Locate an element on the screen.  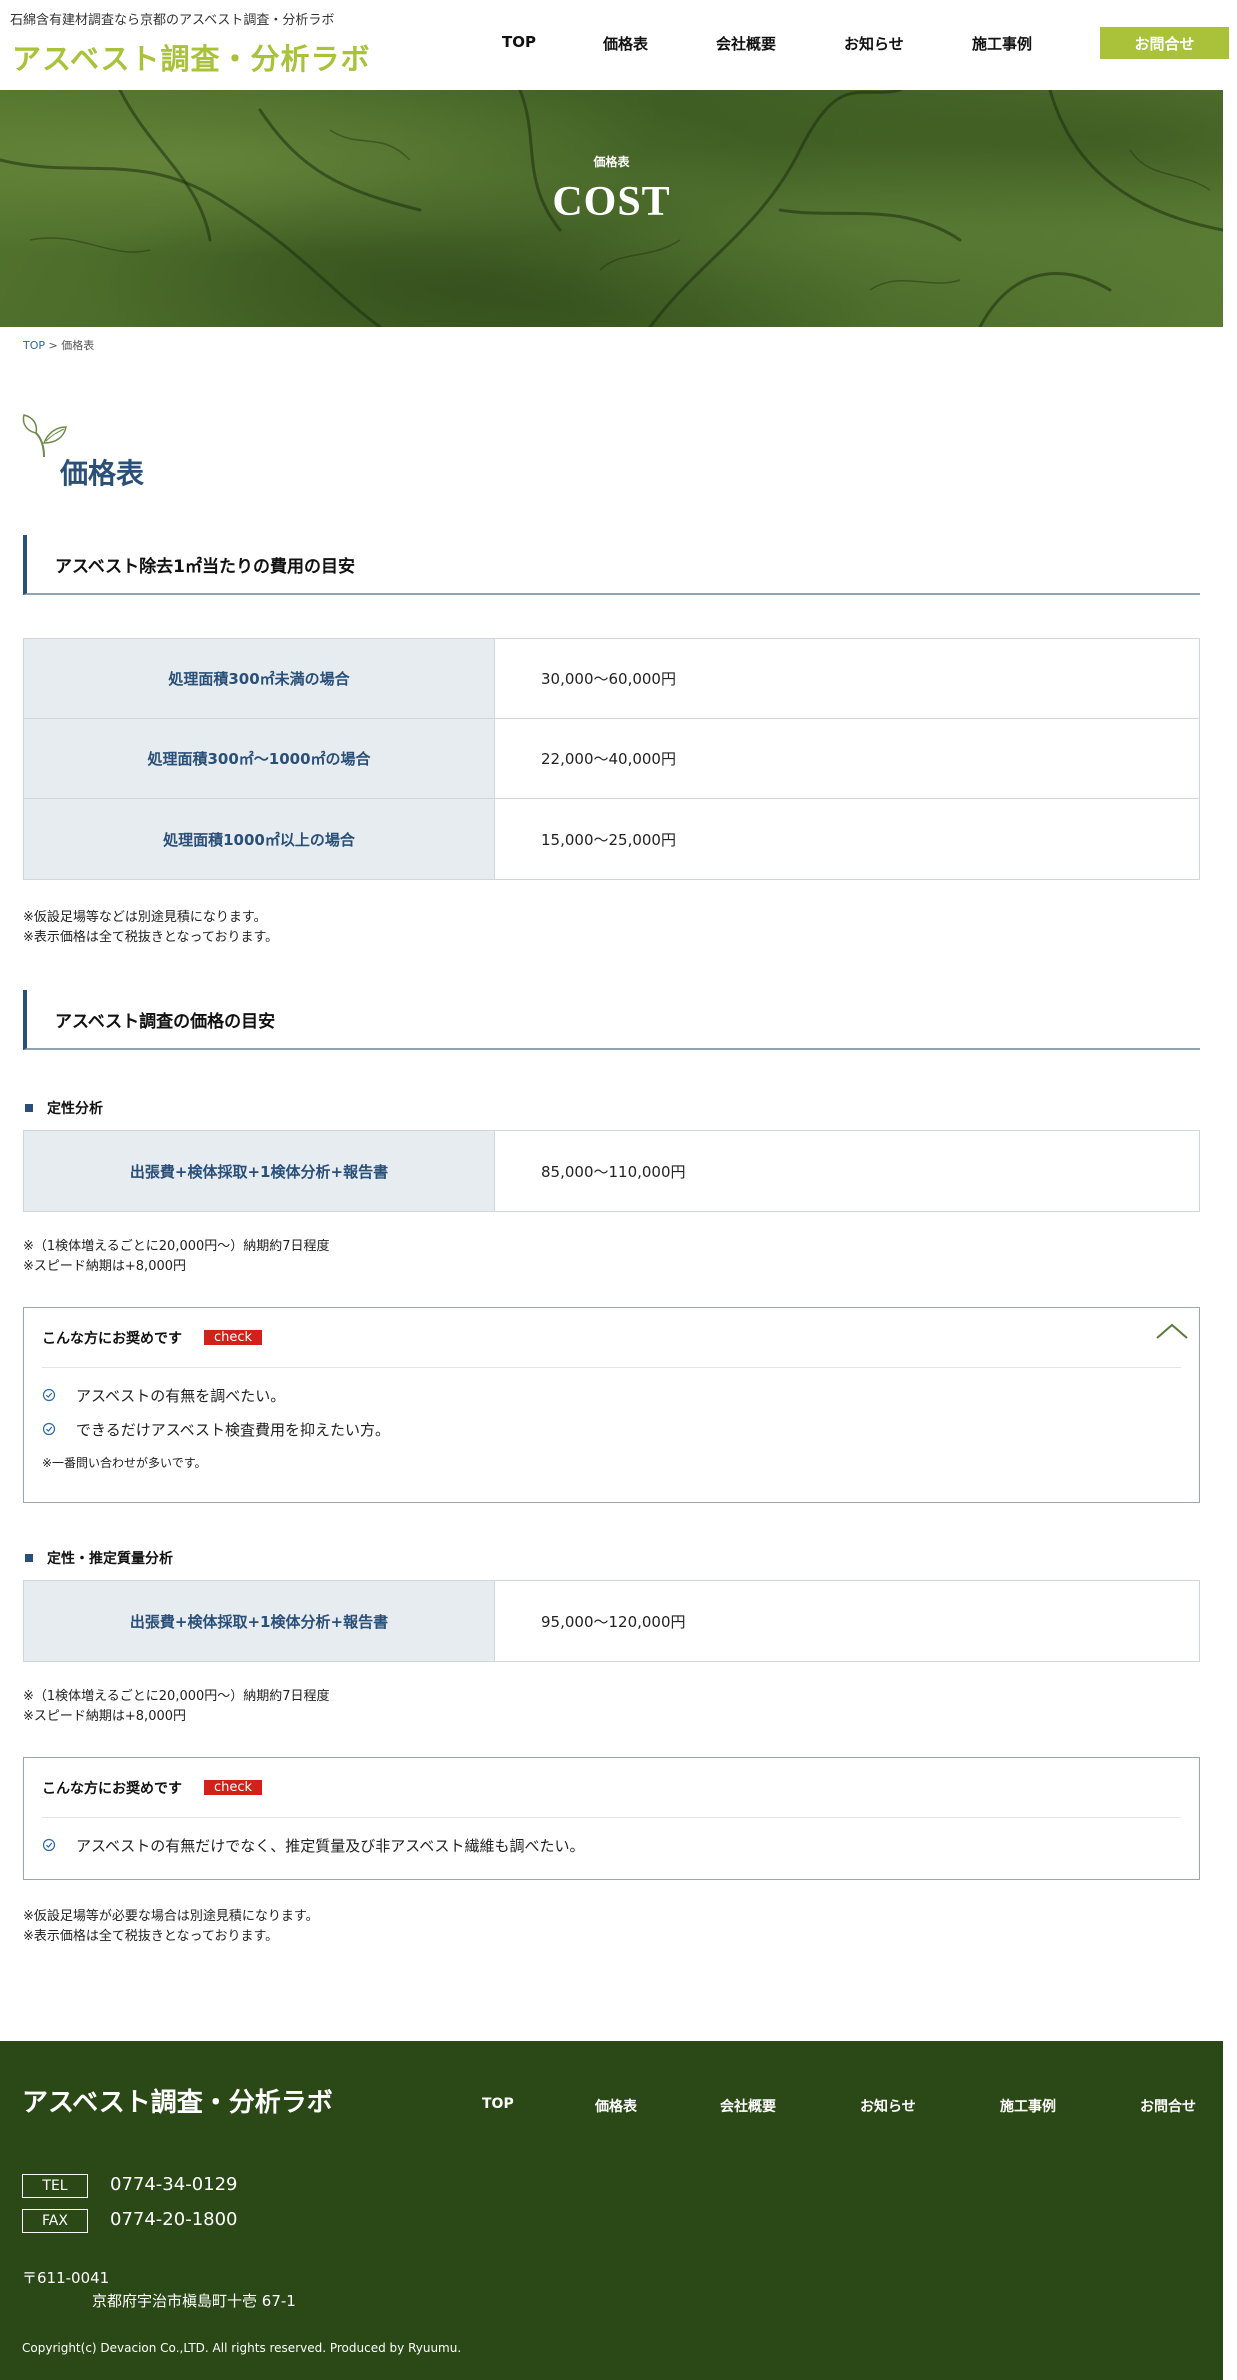
table-row: 処理面積1000㎡以上の場合 15,000～25,000円 is located at coordinates (611, 839).